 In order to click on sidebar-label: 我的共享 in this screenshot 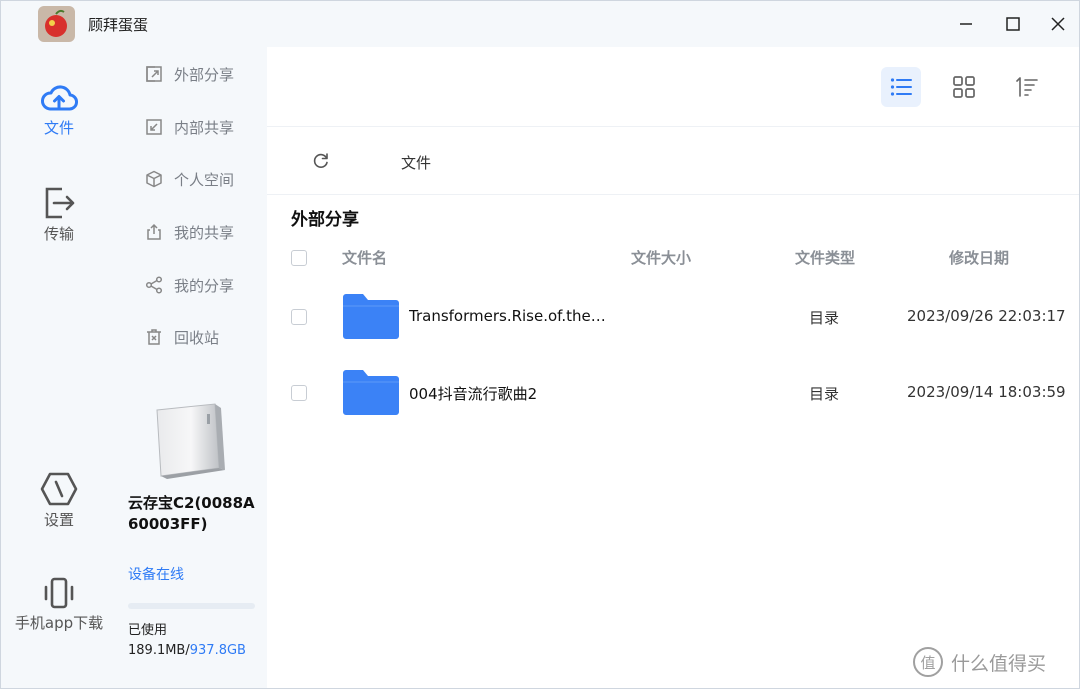, I will do `click(204, 232)`.